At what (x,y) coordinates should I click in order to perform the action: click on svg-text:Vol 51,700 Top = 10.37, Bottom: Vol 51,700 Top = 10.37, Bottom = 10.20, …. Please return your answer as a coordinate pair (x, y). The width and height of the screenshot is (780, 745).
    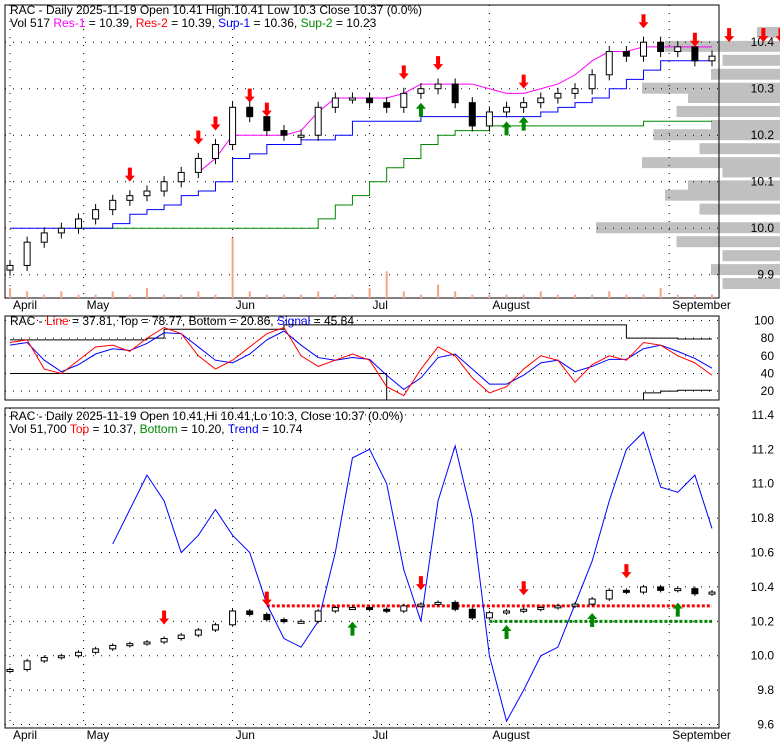
    Looking at the image, I should click on (156, 429).